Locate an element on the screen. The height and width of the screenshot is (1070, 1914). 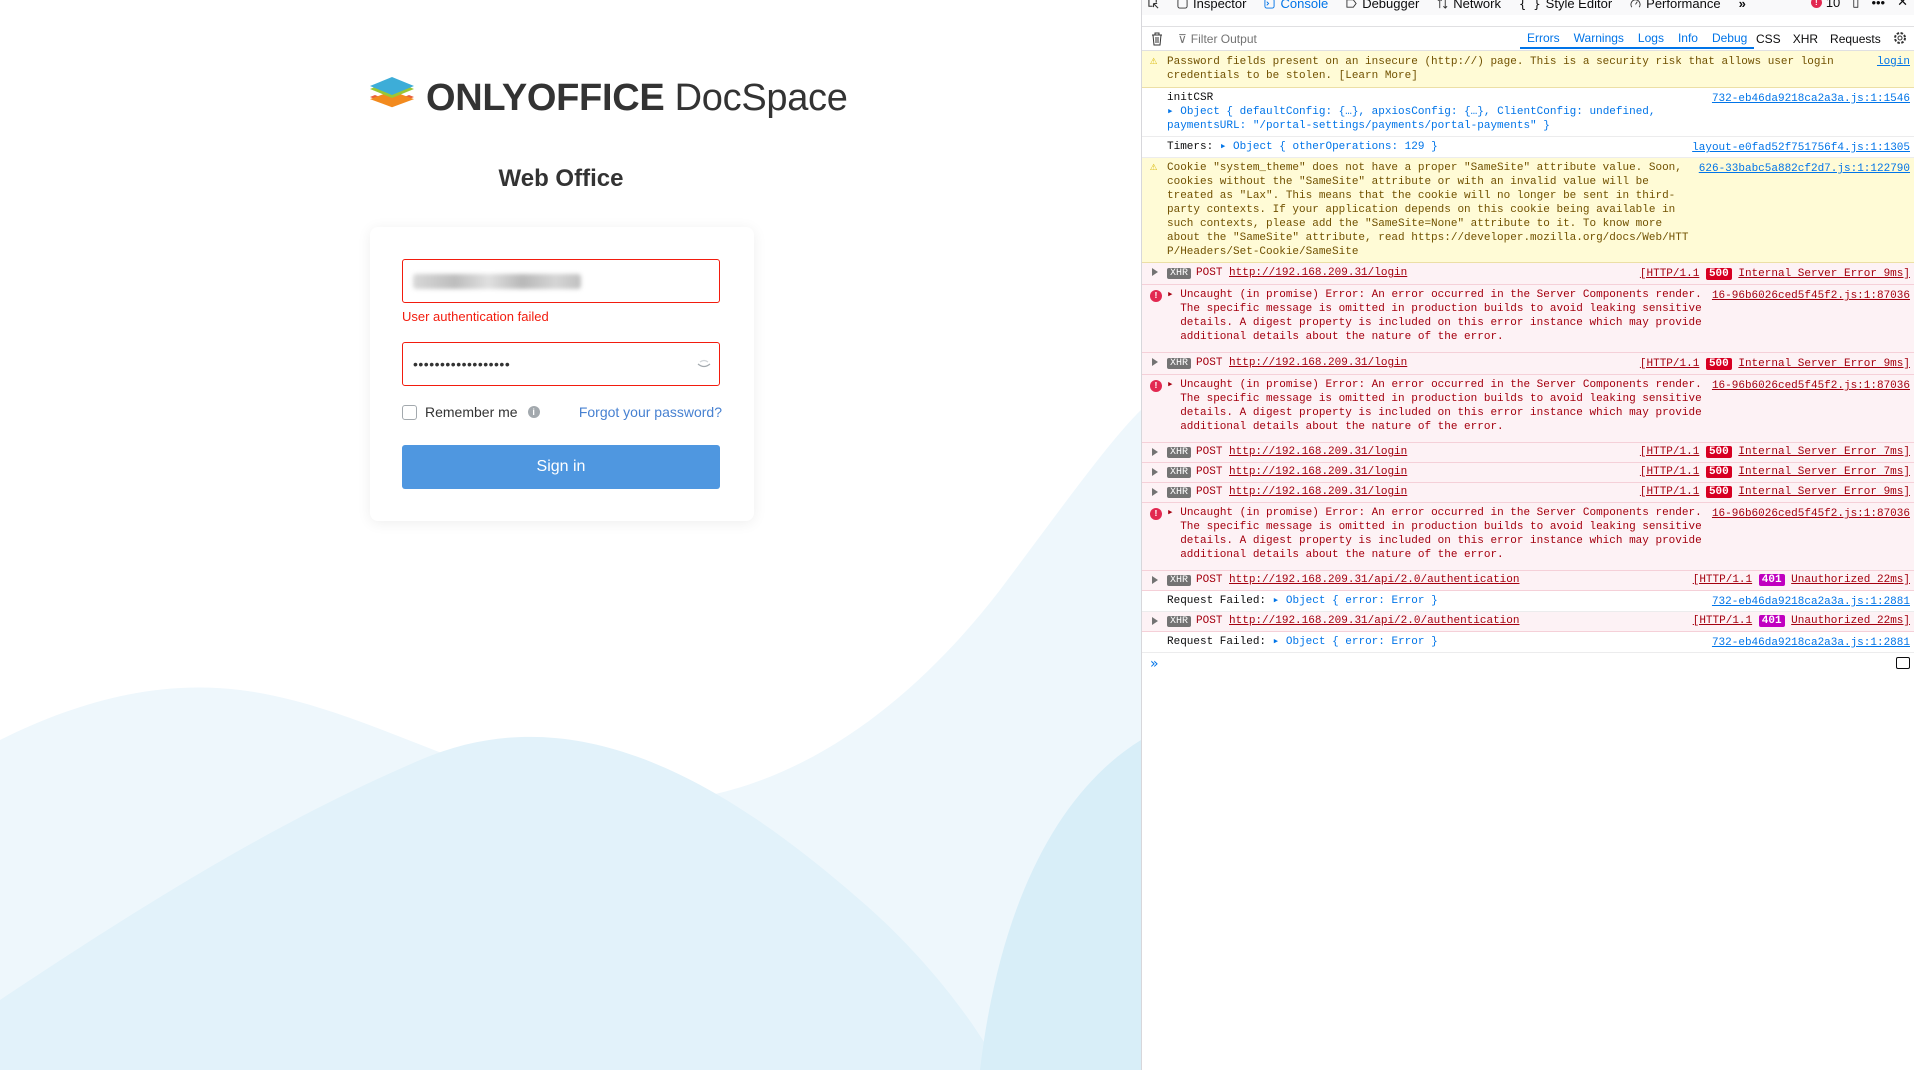
eye-closed-icon is located at coordinates (704, 364).